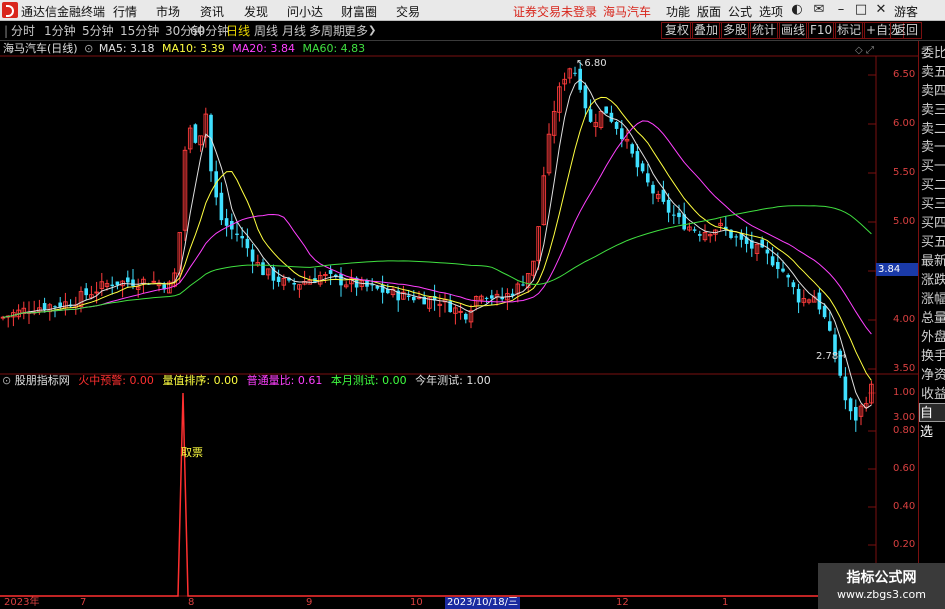  What do you see at coordinates (933, 337) in the screenshot?
I see `side-panel-item: 外盘` at bounding box center [933, 337].